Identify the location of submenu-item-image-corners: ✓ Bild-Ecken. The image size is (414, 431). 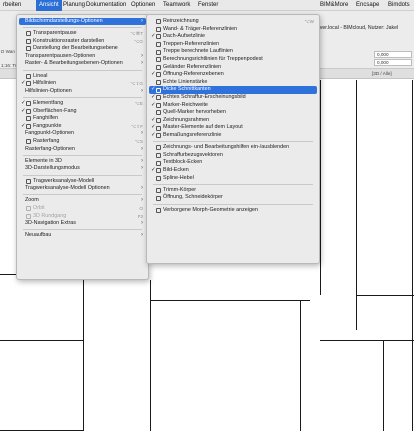
(233, 170).